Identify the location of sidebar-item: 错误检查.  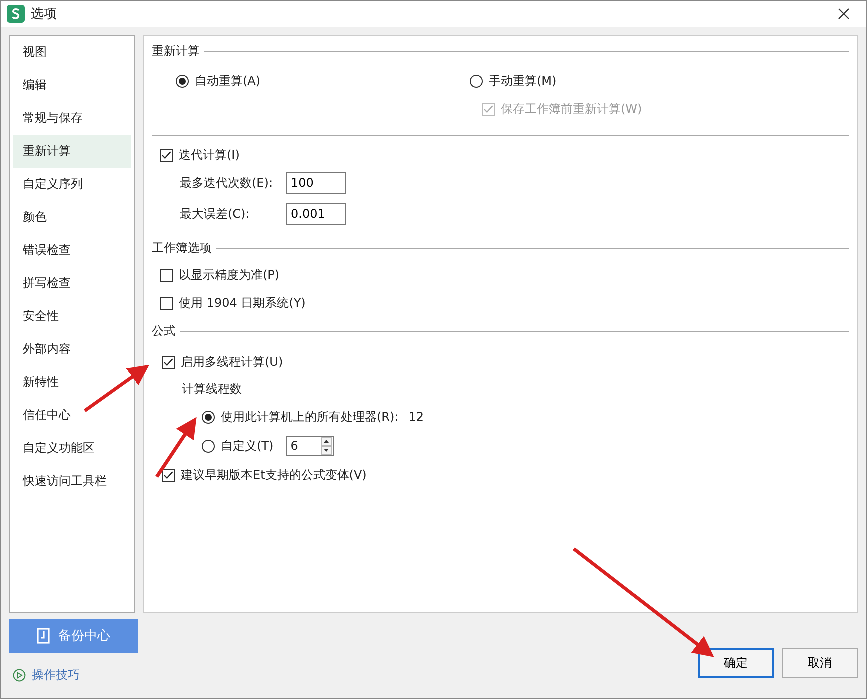
(72, 250).